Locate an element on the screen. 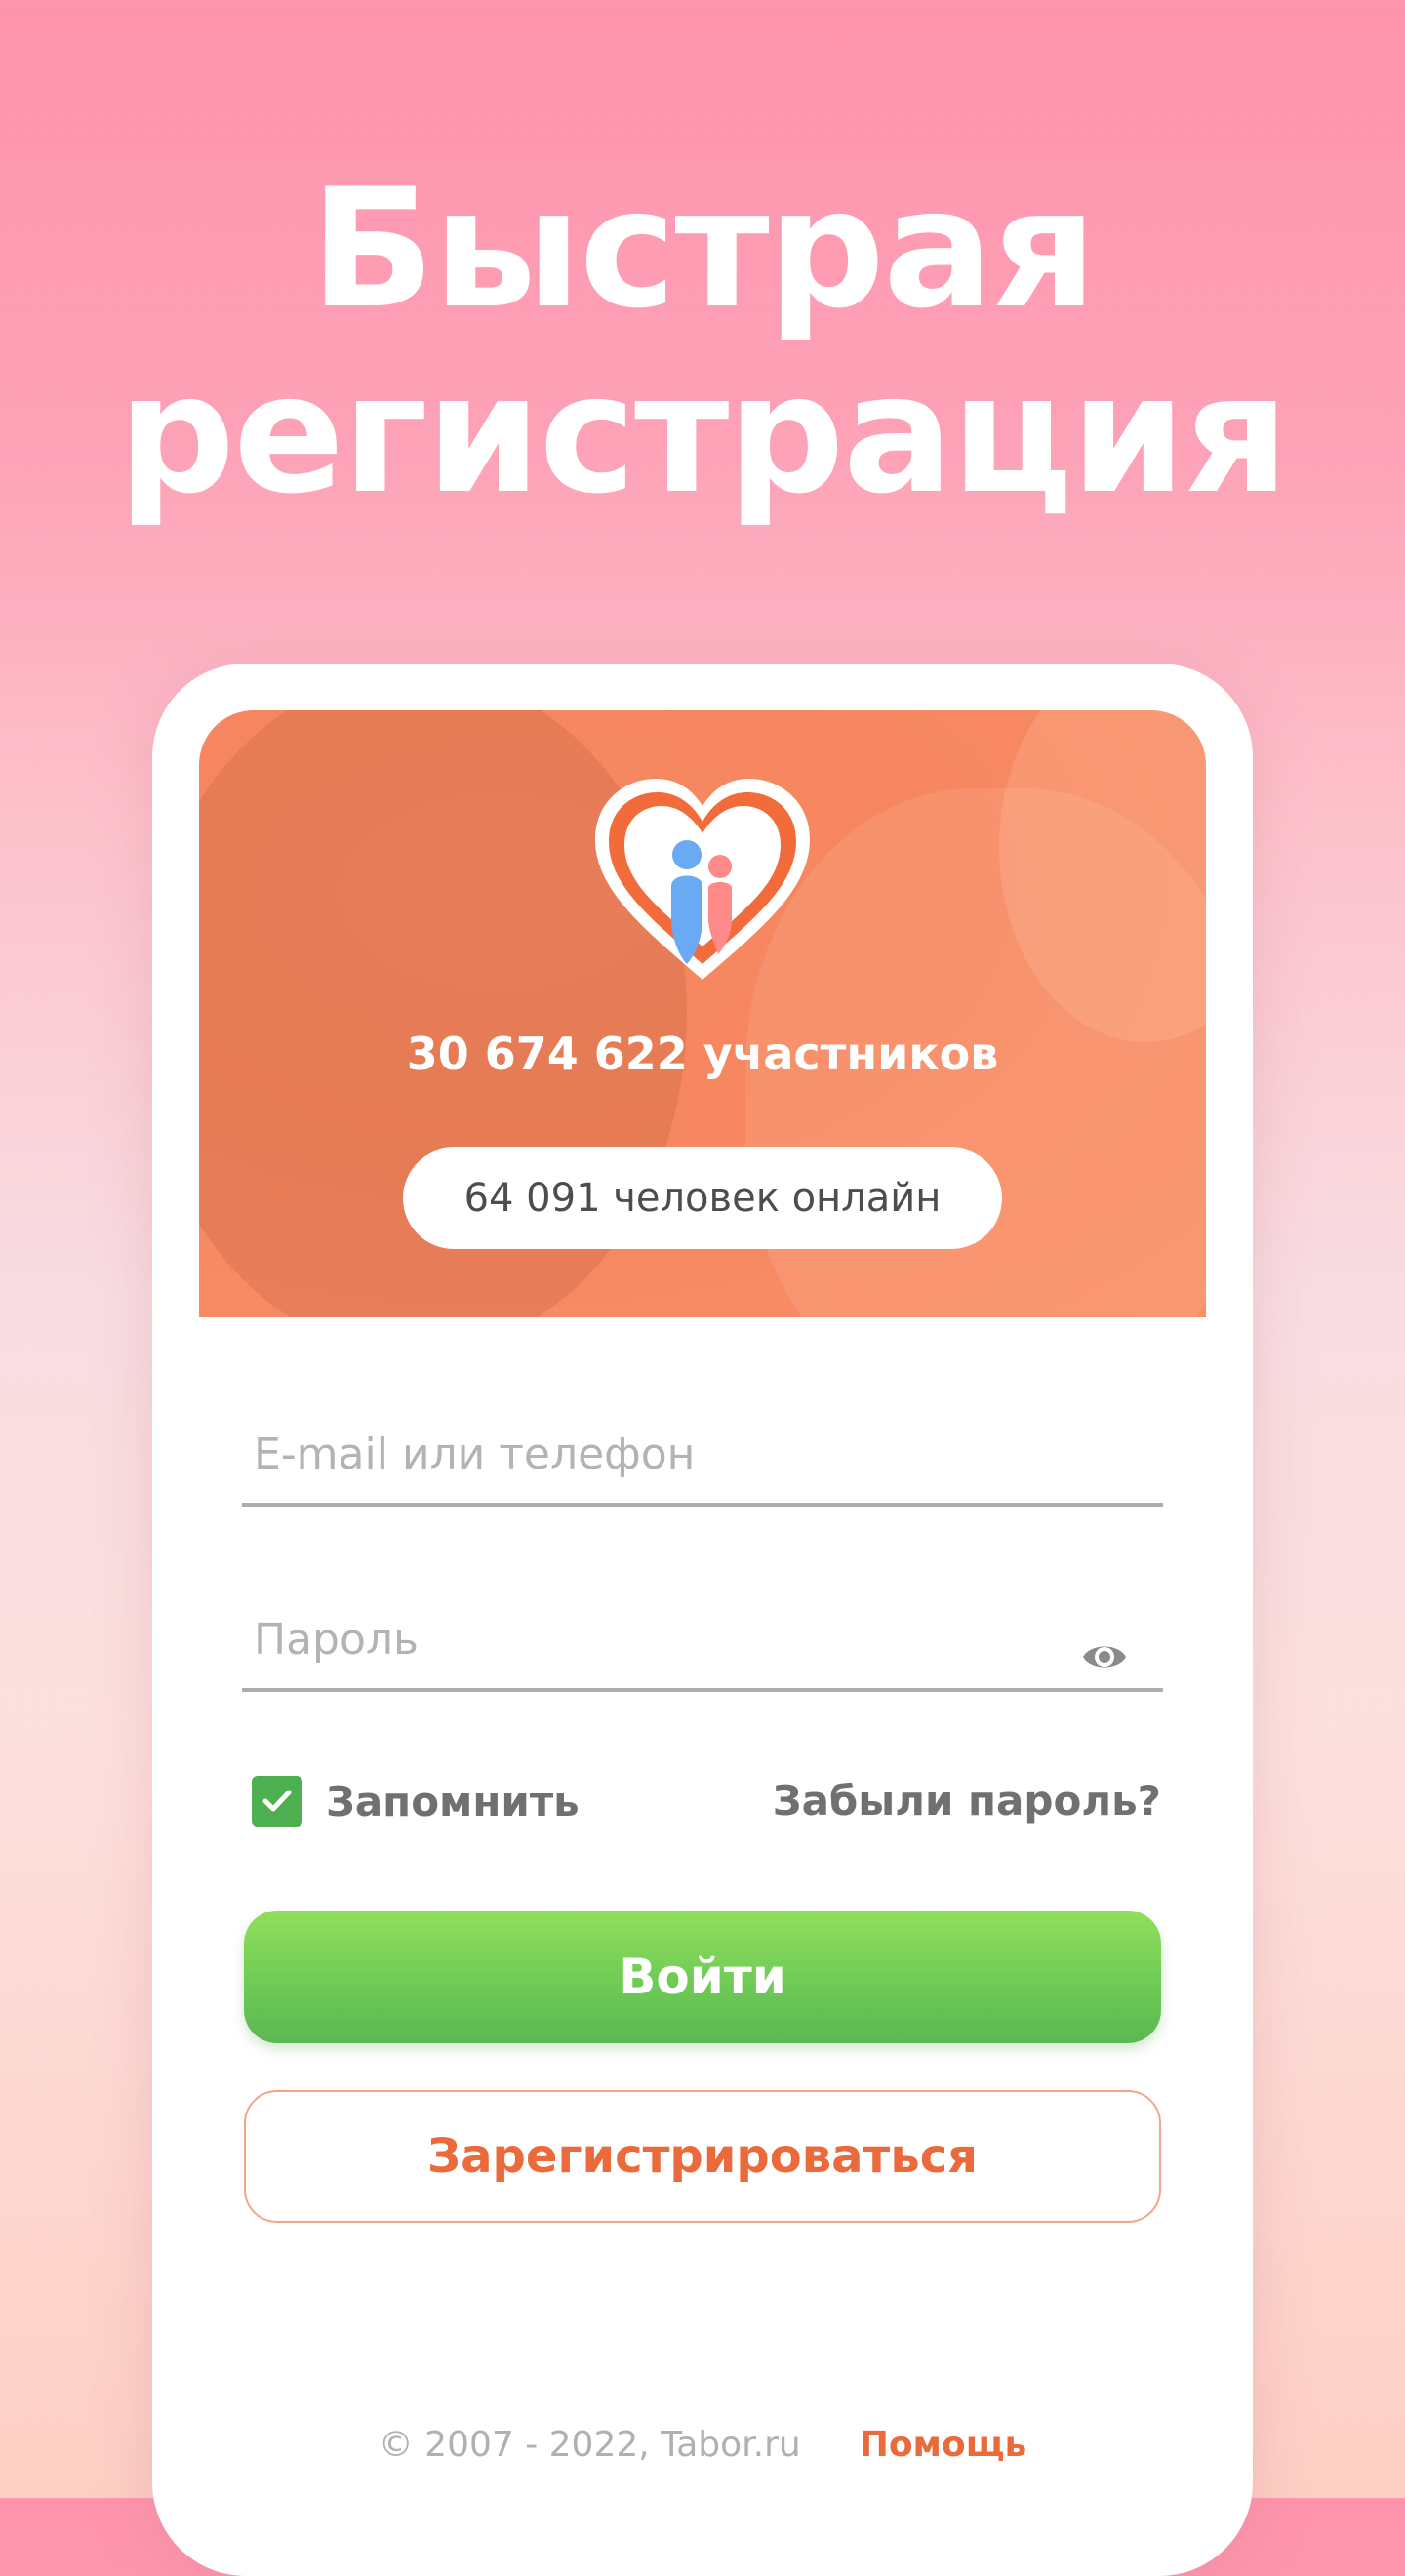 This screenshot has width=1405, height=2576. email-input is located at coordinates (654, 1454).